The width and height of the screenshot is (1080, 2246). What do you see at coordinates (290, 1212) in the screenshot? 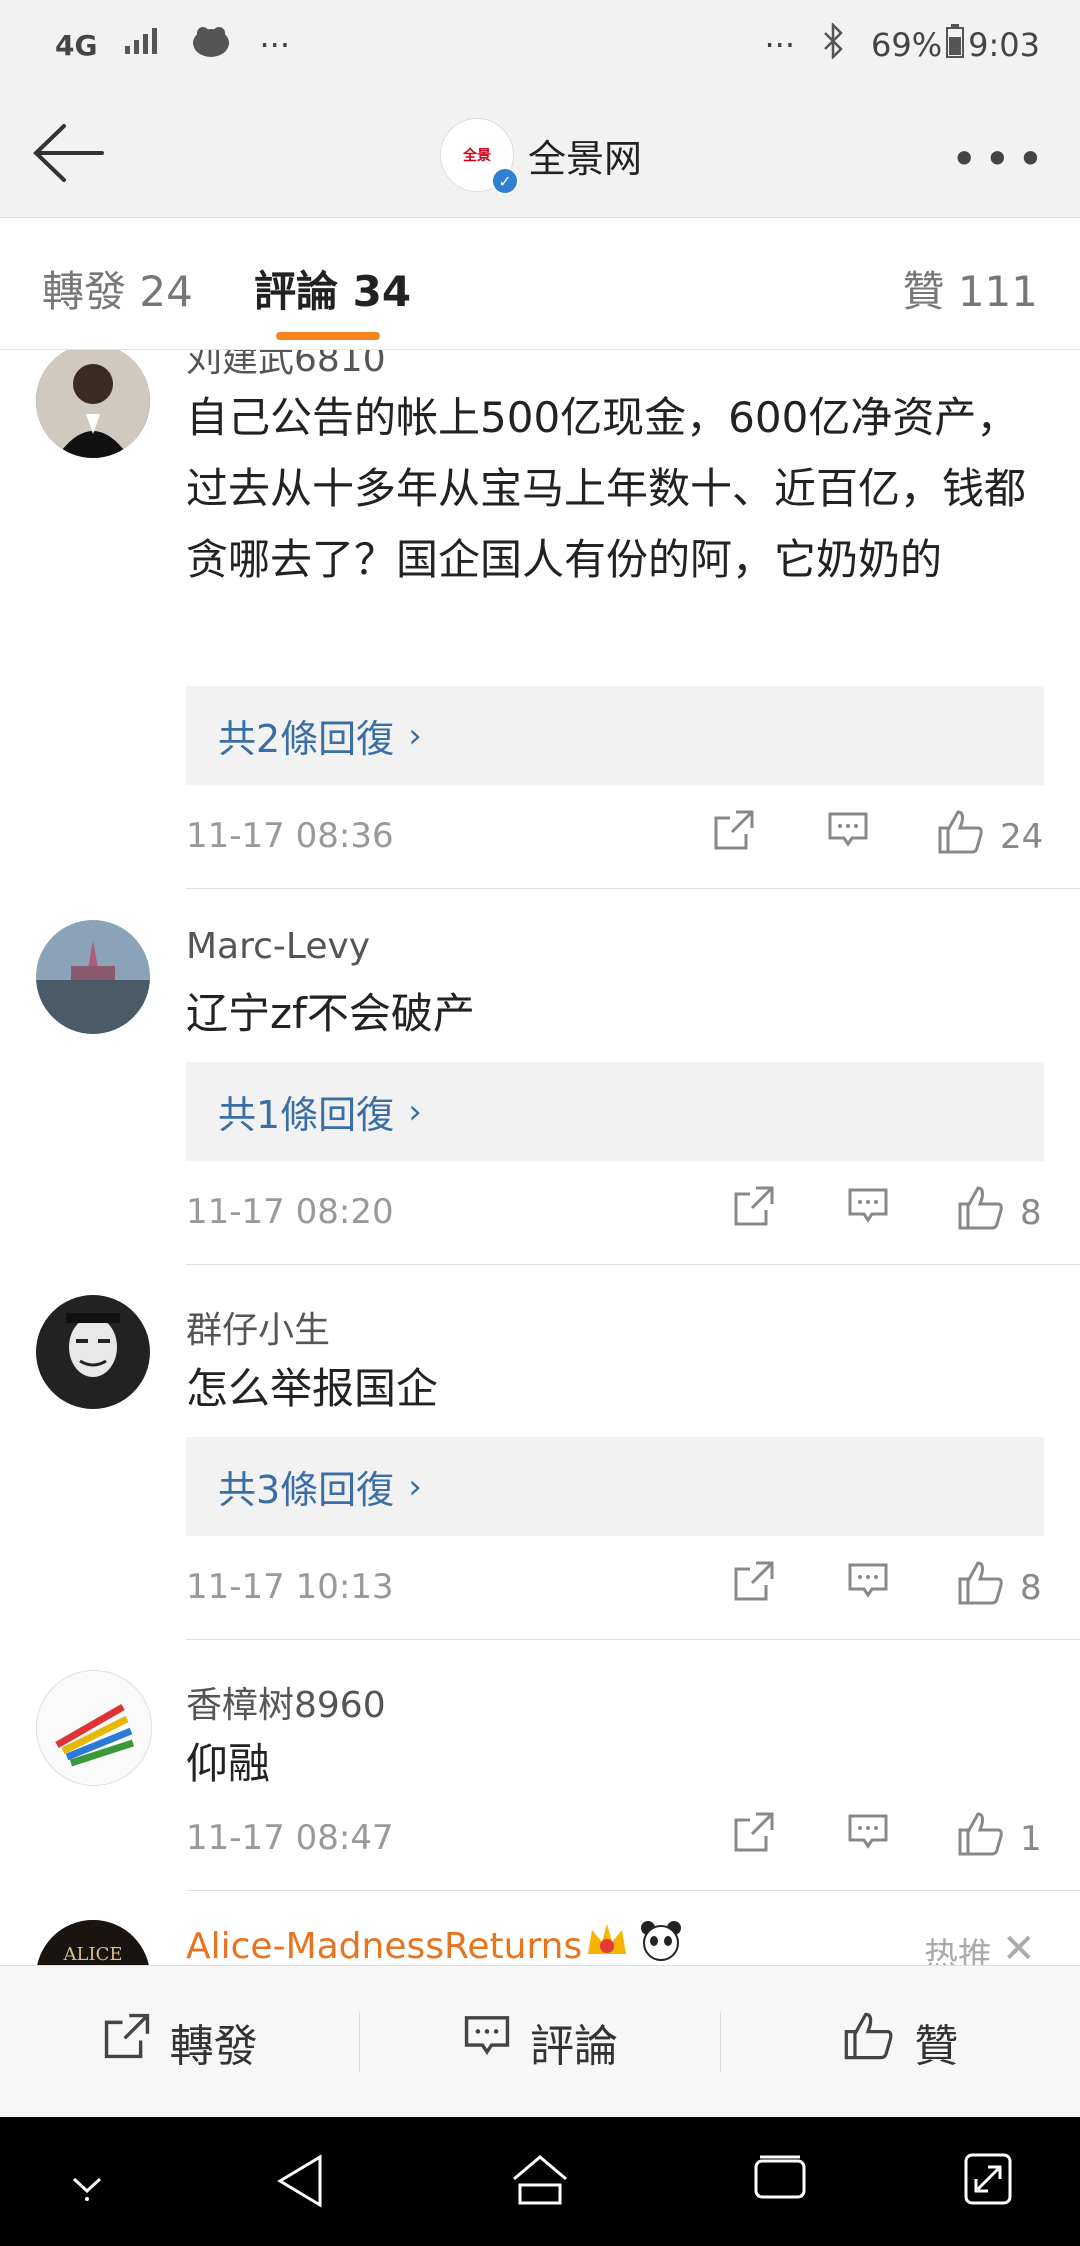
I see `comment-timestamp: 11-17 08:20` at bounding box center [290, 1212].